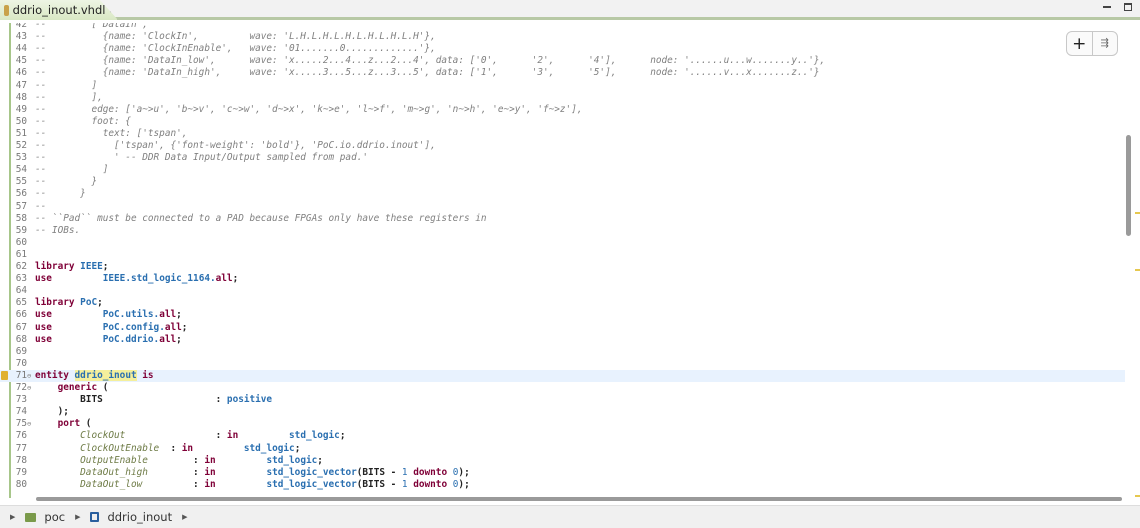 The width and height of the screenshot is (1140, 528). What do you see at coordinates (21, 73) in the screenshot?
I see `line-number: 46` at bounding box center [21, 73].